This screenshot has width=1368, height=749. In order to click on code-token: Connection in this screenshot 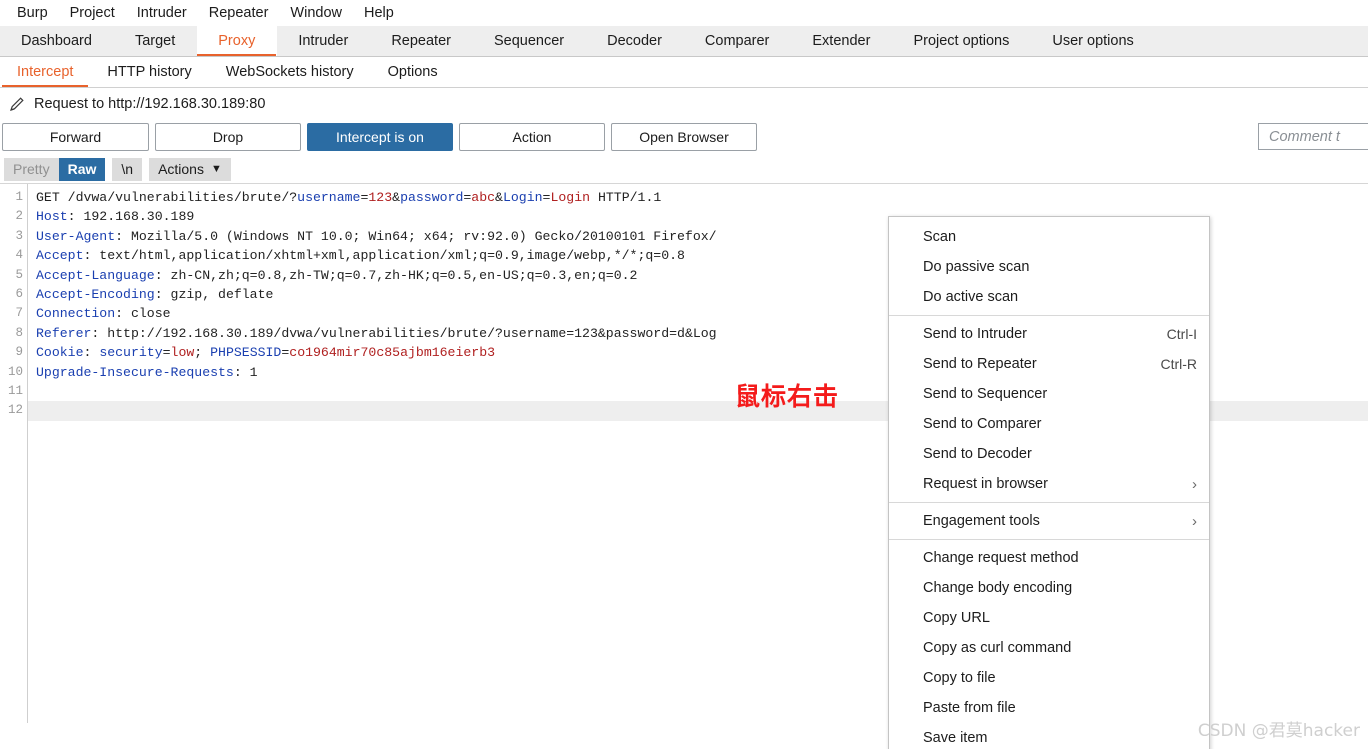, I will do `click(76, 314)`.